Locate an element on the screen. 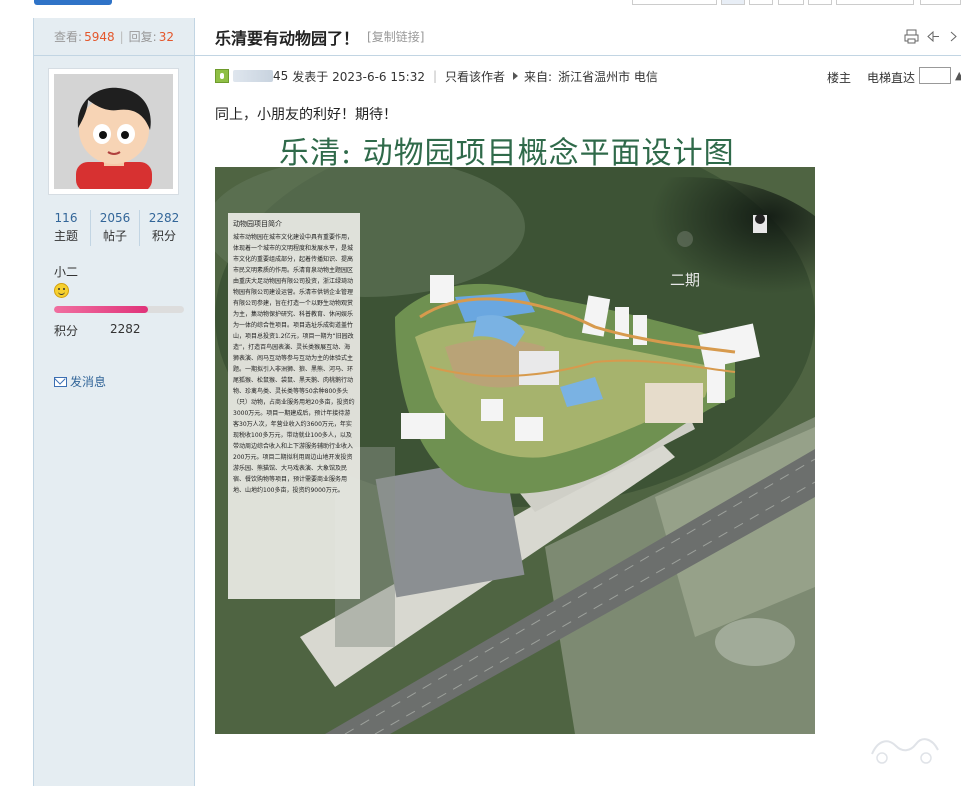 The height and width of the screenshot is (786, 961). caret-right-icon is located at coordinates (516, 76).